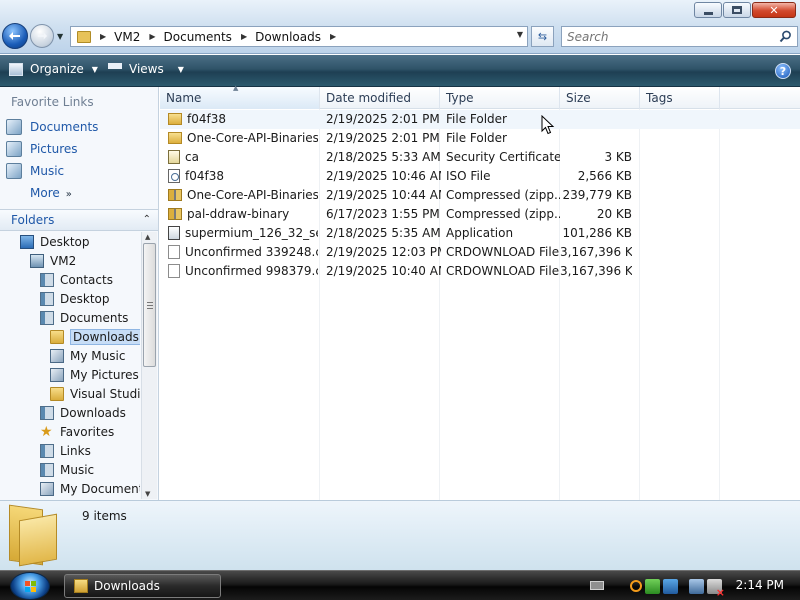 This screenshot has height=600, width=800. What do you see at coordinates (597, 585) in the screenshot?
I see `keyboard-icon` at bounding box center [597, 585].